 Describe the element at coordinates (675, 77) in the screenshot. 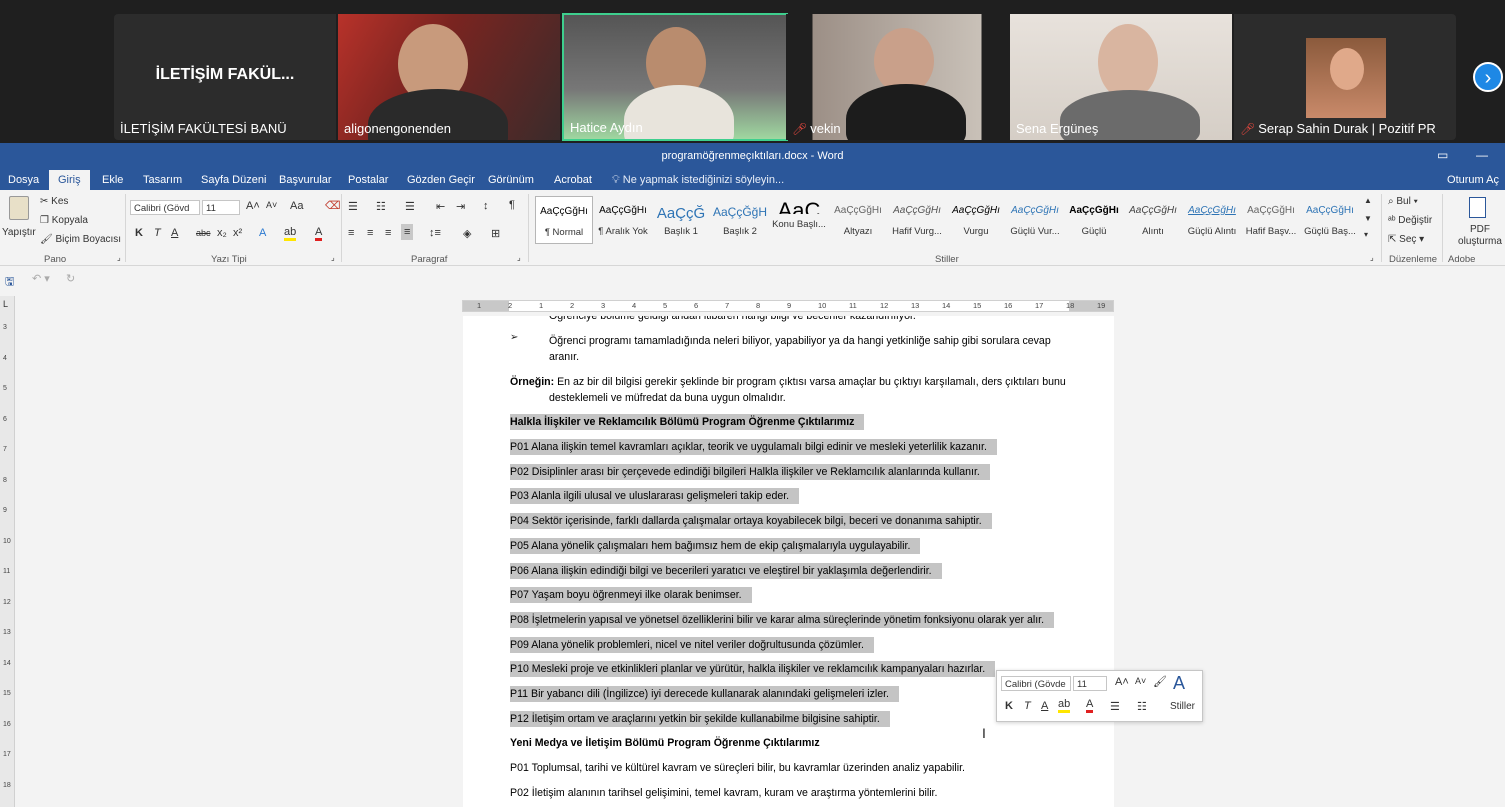

I see `participant-tile-hatice-aydin: Hatice Aydın` at that location.